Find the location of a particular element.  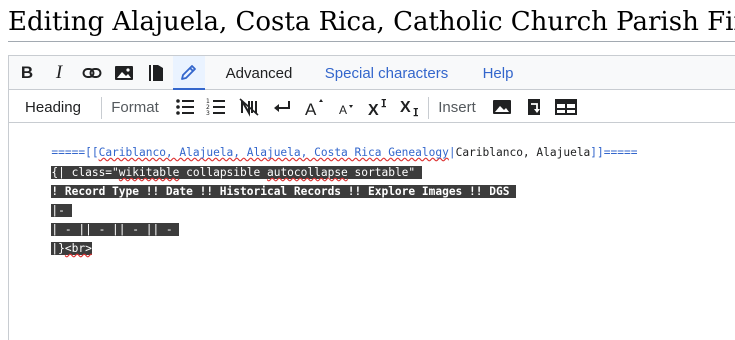

small-text-button: A is located at coordinates (346, 107).